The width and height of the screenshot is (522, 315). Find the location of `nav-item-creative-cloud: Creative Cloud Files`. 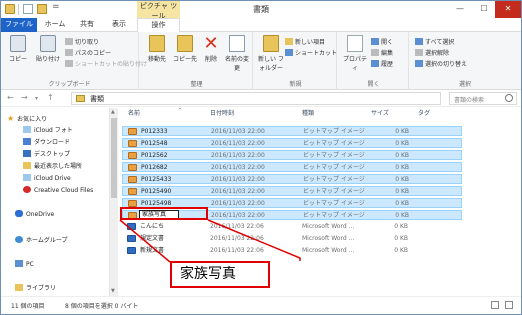

nav-item-creative-cloud: Creative Cloud Files is located at coordinates (58, 191).